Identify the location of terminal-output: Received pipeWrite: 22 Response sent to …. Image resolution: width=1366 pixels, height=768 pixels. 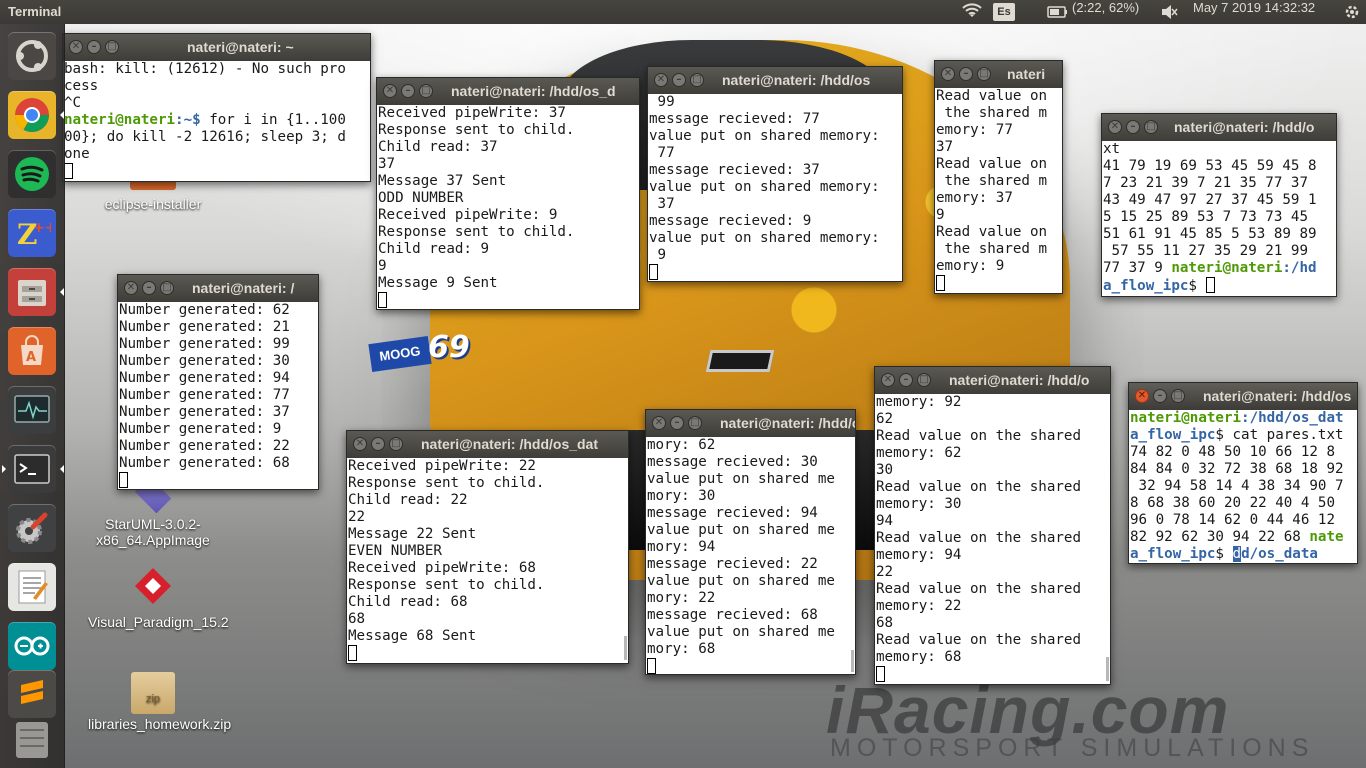
(487, 560).